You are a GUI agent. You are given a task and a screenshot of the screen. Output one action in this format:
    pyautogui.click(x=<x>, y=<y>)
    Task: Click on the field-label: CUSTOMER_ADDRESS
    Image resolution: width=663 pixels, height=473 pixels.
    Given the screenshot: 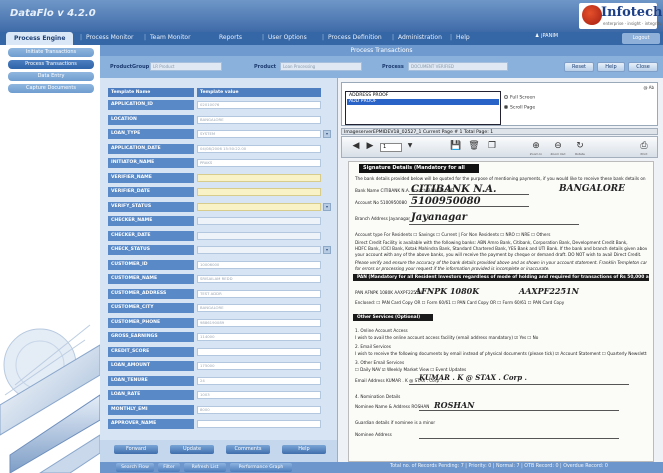 What is the action you would take?
    pyautogui.click(x=151, y=293)
    